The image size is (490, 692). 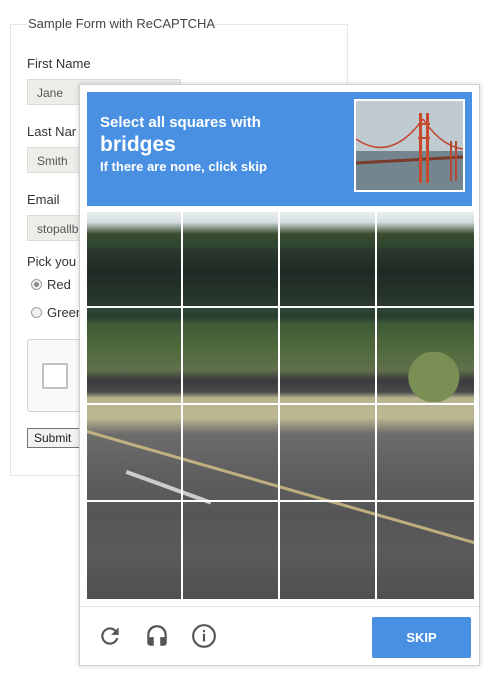 What do you see at coordinates (138, 144) in the screenshot?
I see `prompt-target-object: bridges` at bounding box center [138, 144].